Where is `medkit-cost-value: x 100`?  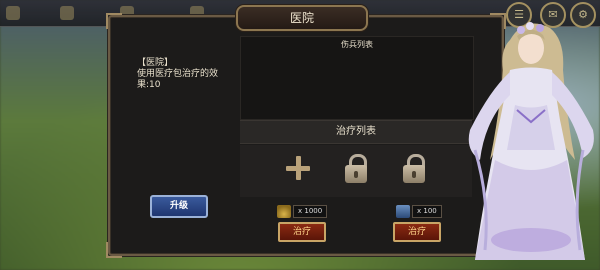 medkit-cost-value: x 100 is located at coordinates (427, 211).